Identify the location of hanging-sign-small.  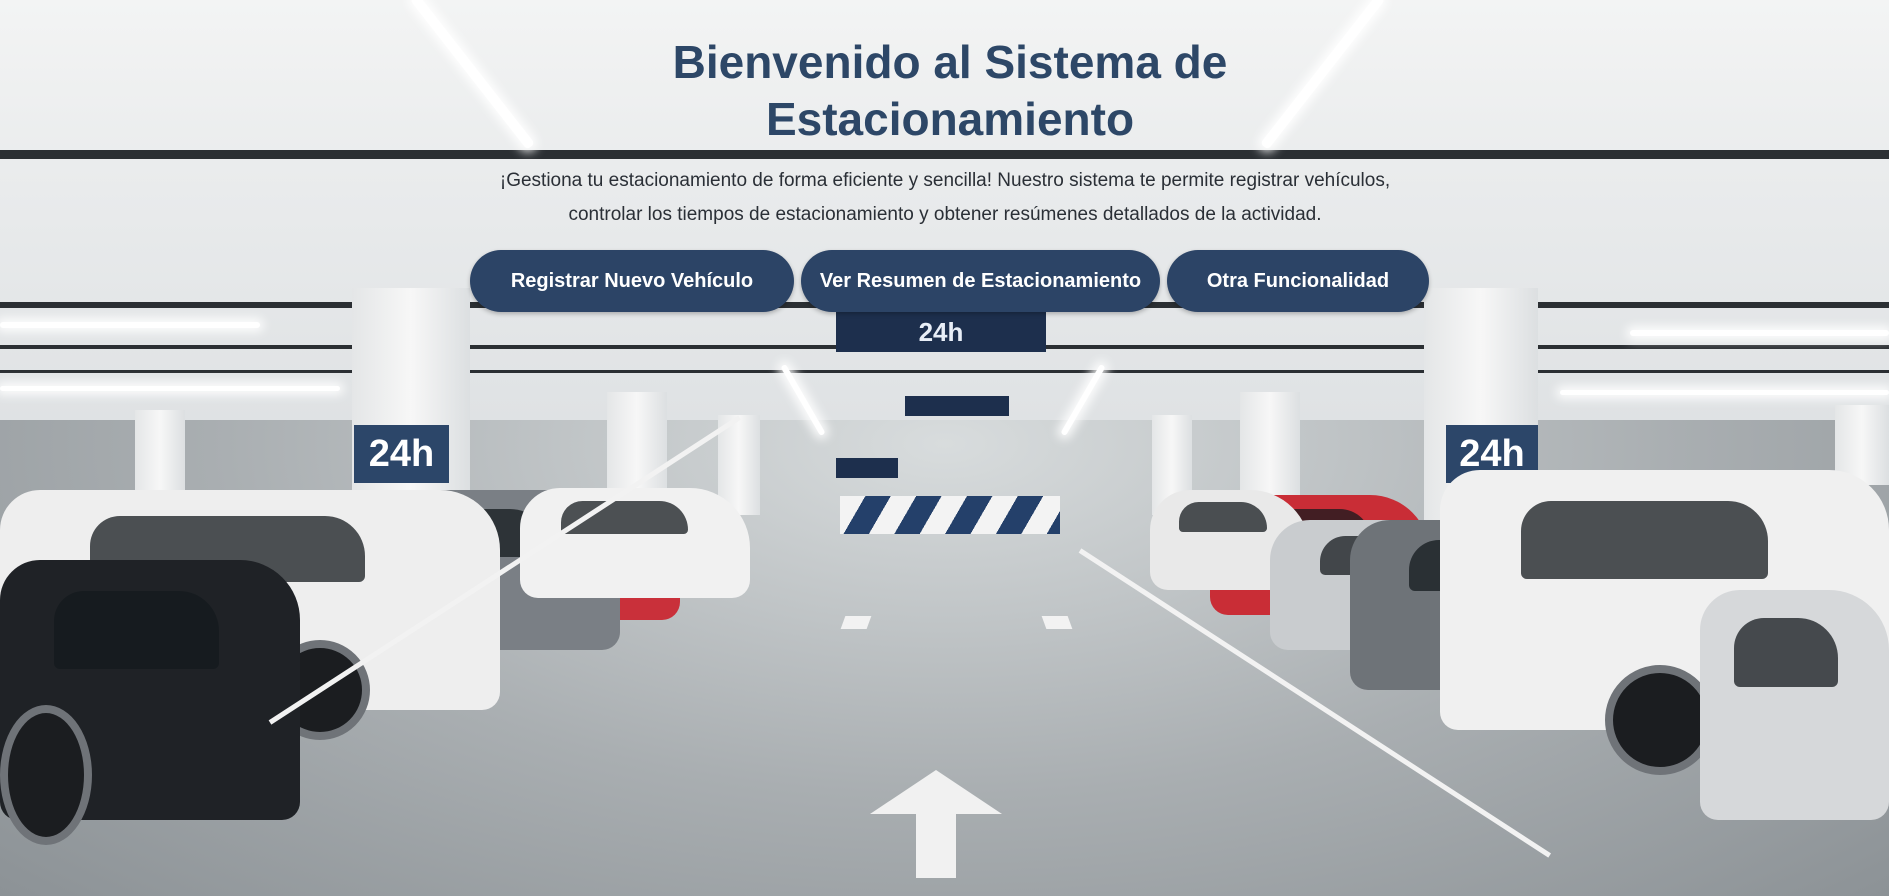
(957, 406).